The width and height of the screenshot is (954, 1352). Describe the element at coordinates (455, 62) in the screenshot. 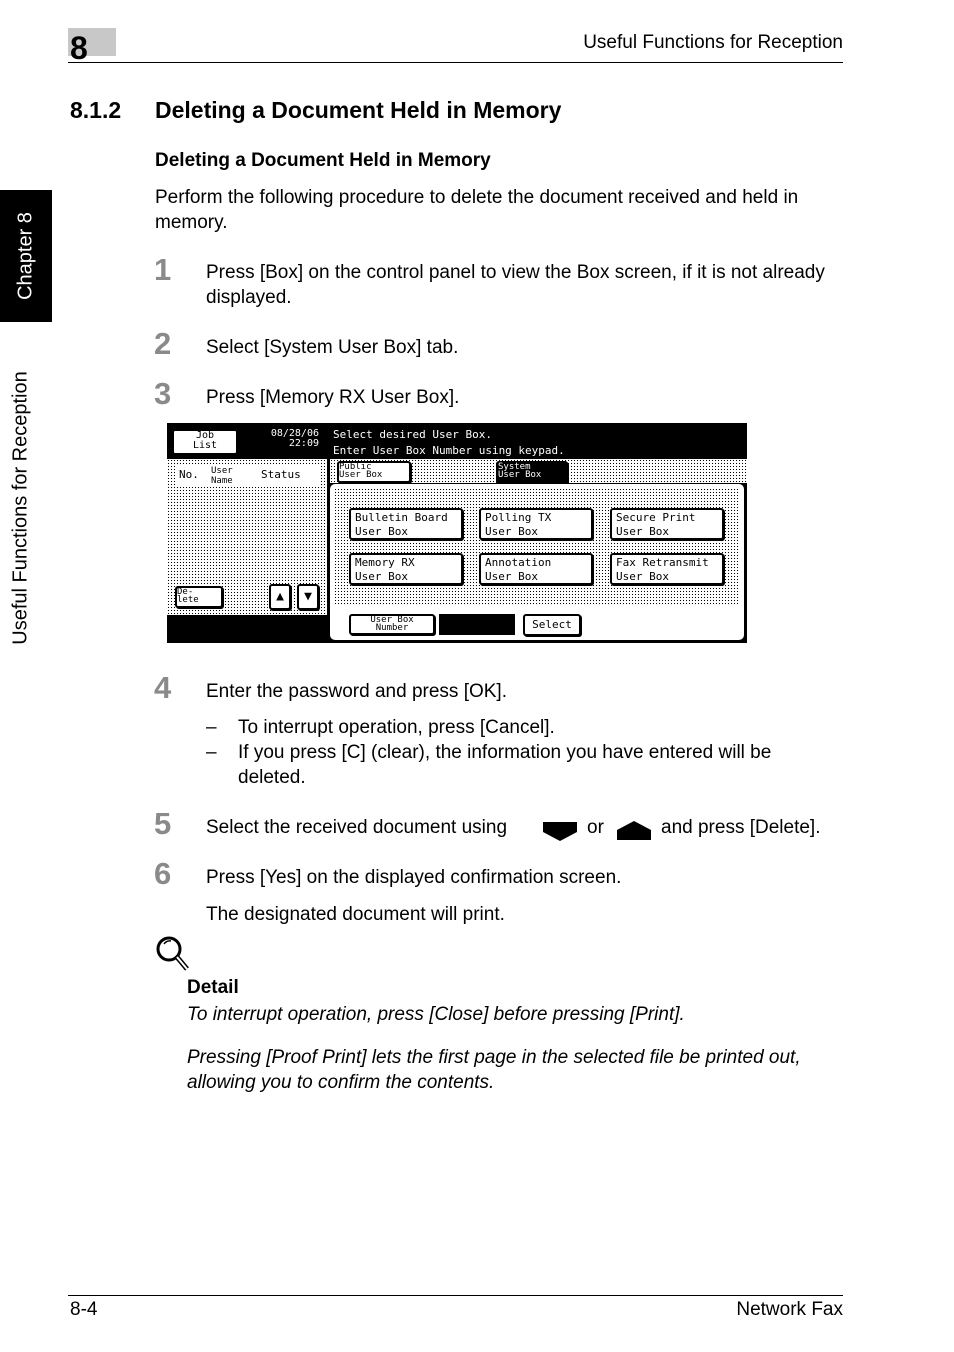

I see `header-rule` at that location.